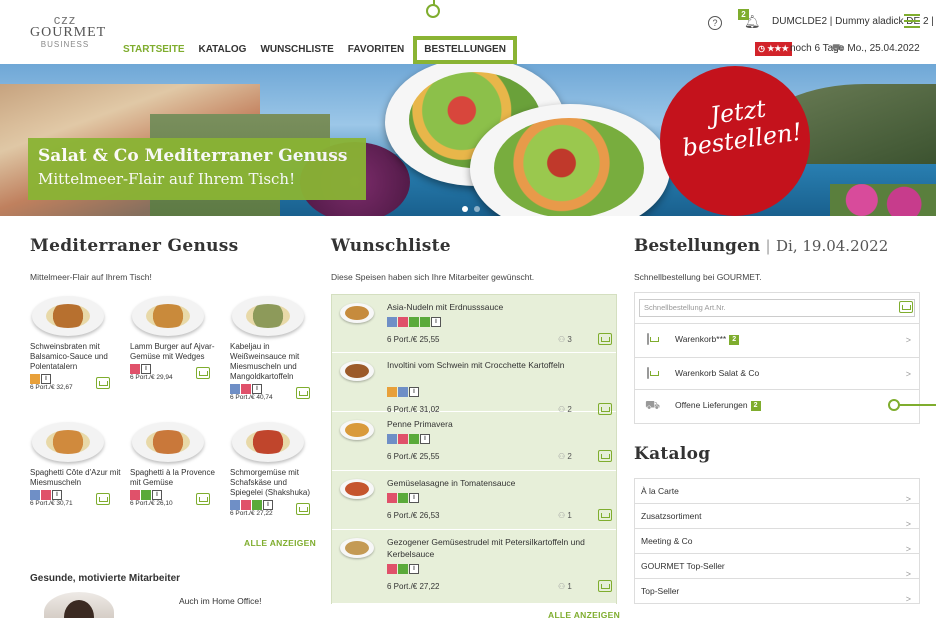 The width and height of the screenshot is (936, 618). I want to click on wishlist-show-all-link: ALLE ANZEIGEN, so click(584, 614).